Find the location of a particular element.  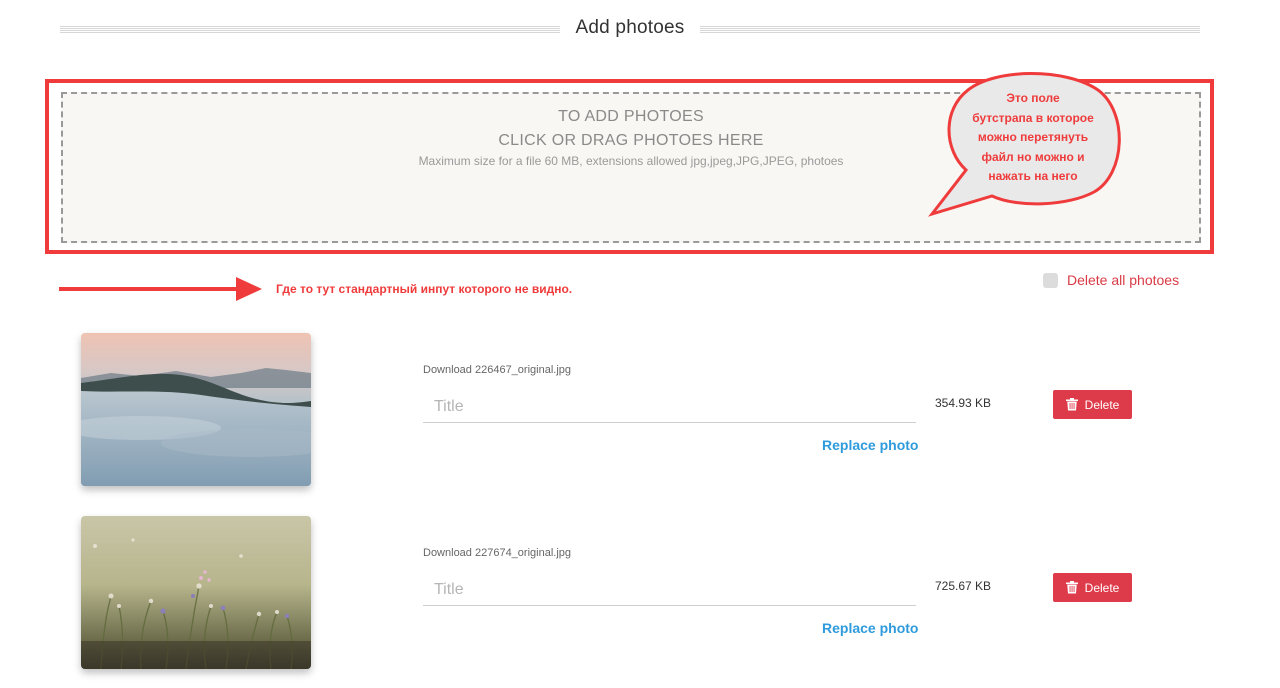

wildflowers-photo is located at coordinates (196, 592).